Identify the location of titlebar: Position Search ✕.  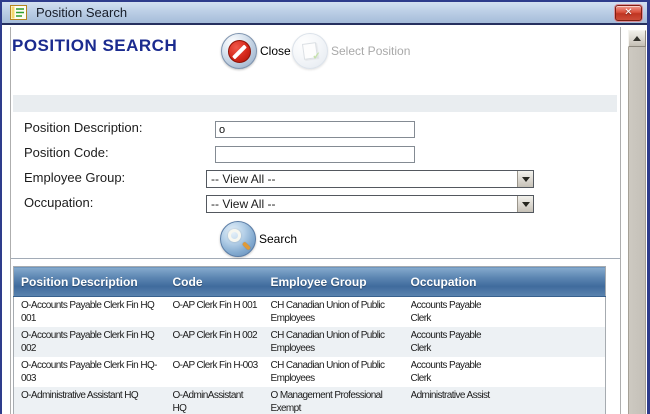
(324, 13).